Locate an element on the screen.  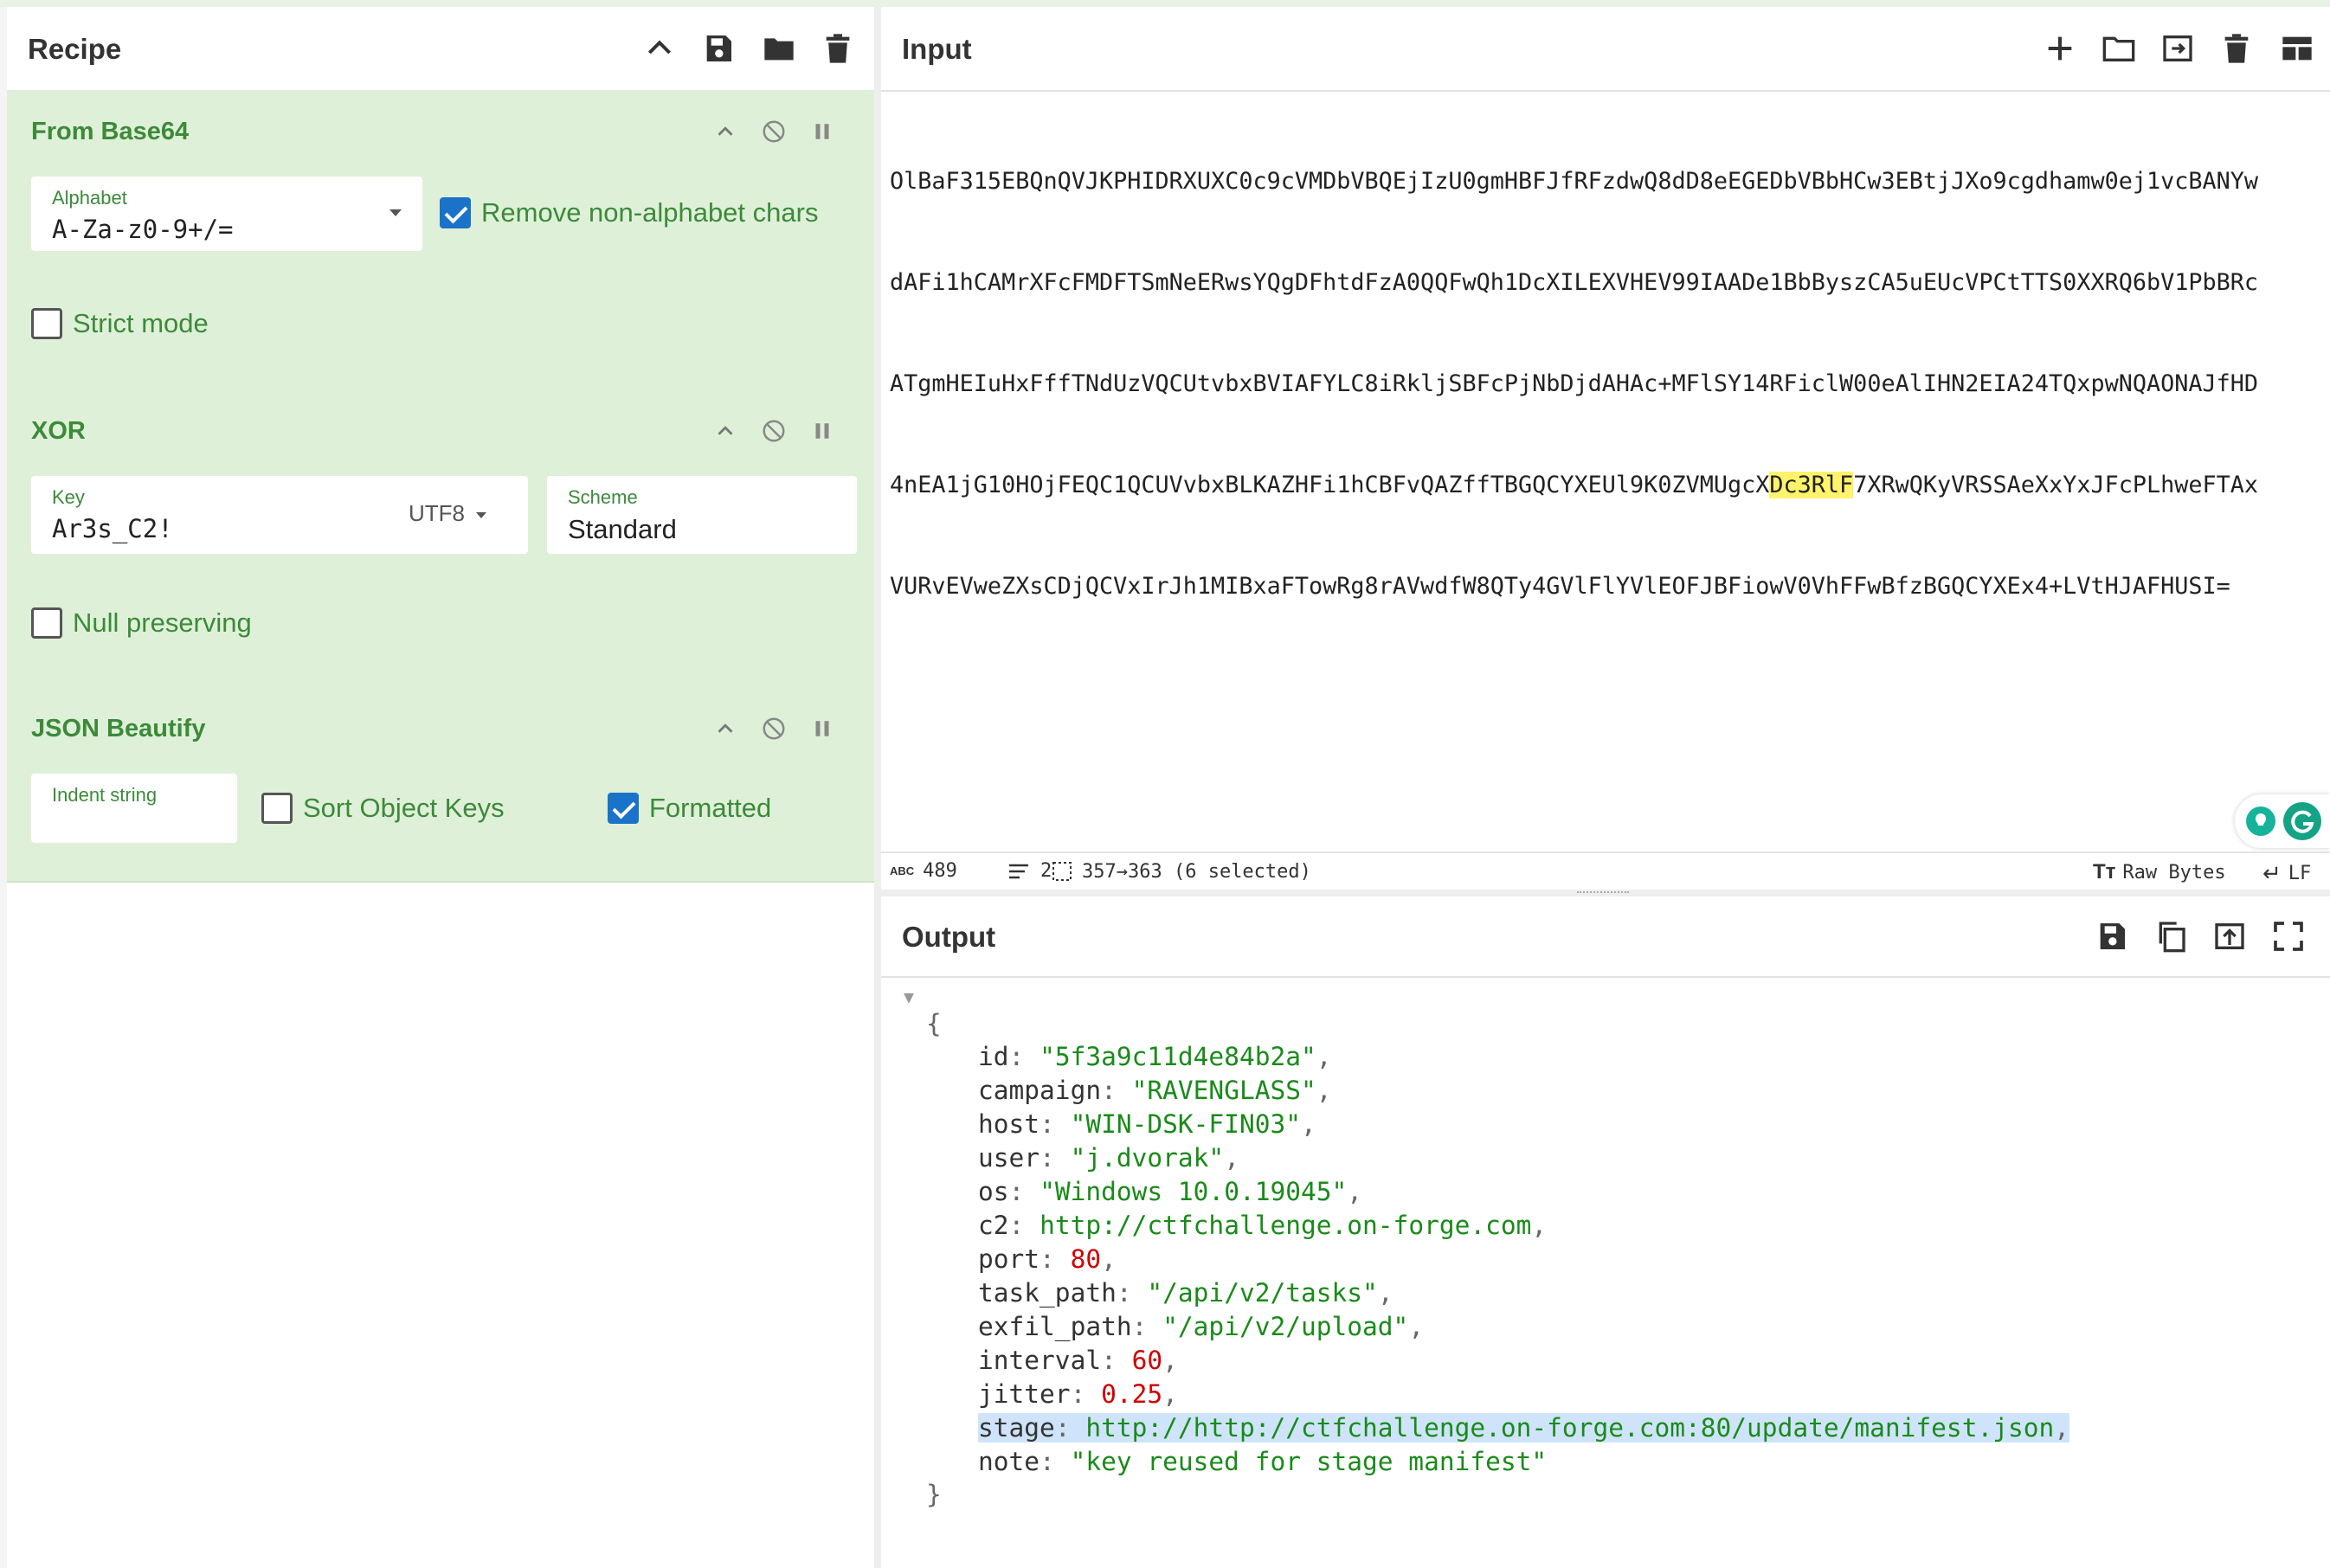
json-row-id: id: "5f3a9c11d4e84b2a", is located at coordinates (1155, 1056).